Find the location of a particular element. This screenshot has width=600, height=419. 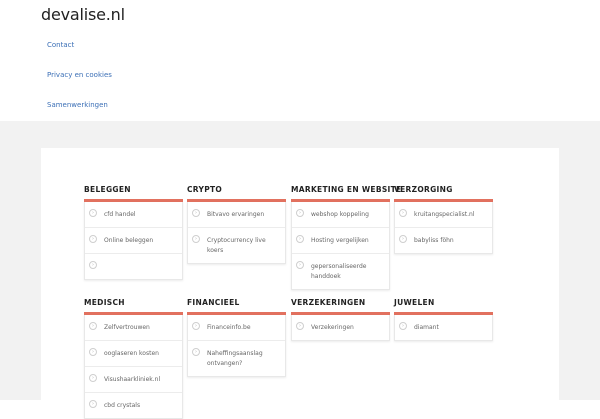

category-link-label: Cryptocurrency live koers is located at coordinates (236, 245).